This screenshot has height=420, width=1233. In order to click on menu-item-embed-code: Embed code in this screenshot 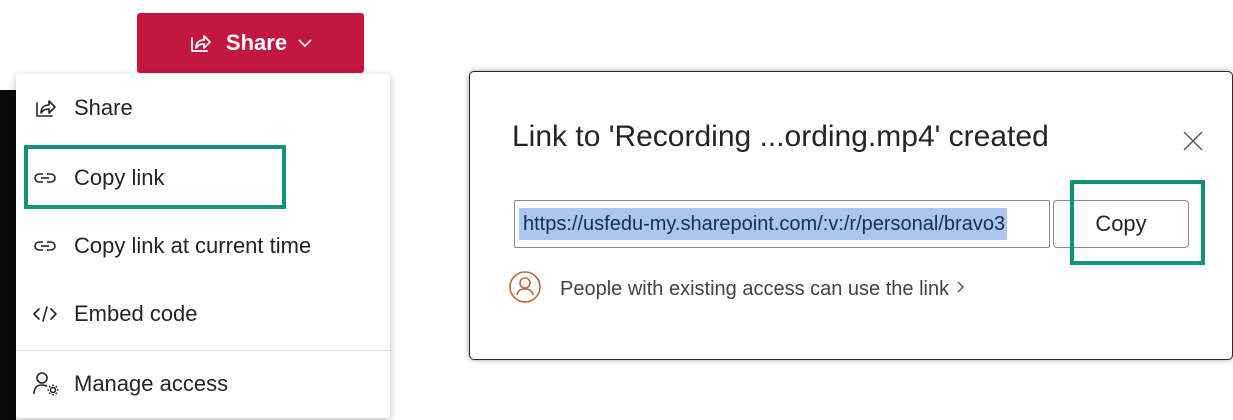, I will do `click(203, 314)`.